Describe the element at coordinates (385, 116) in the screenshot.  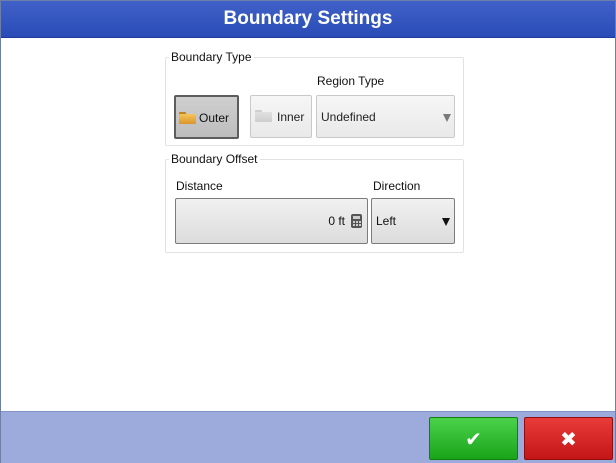
I see `region-type-dropdown: Undefined` at that location.